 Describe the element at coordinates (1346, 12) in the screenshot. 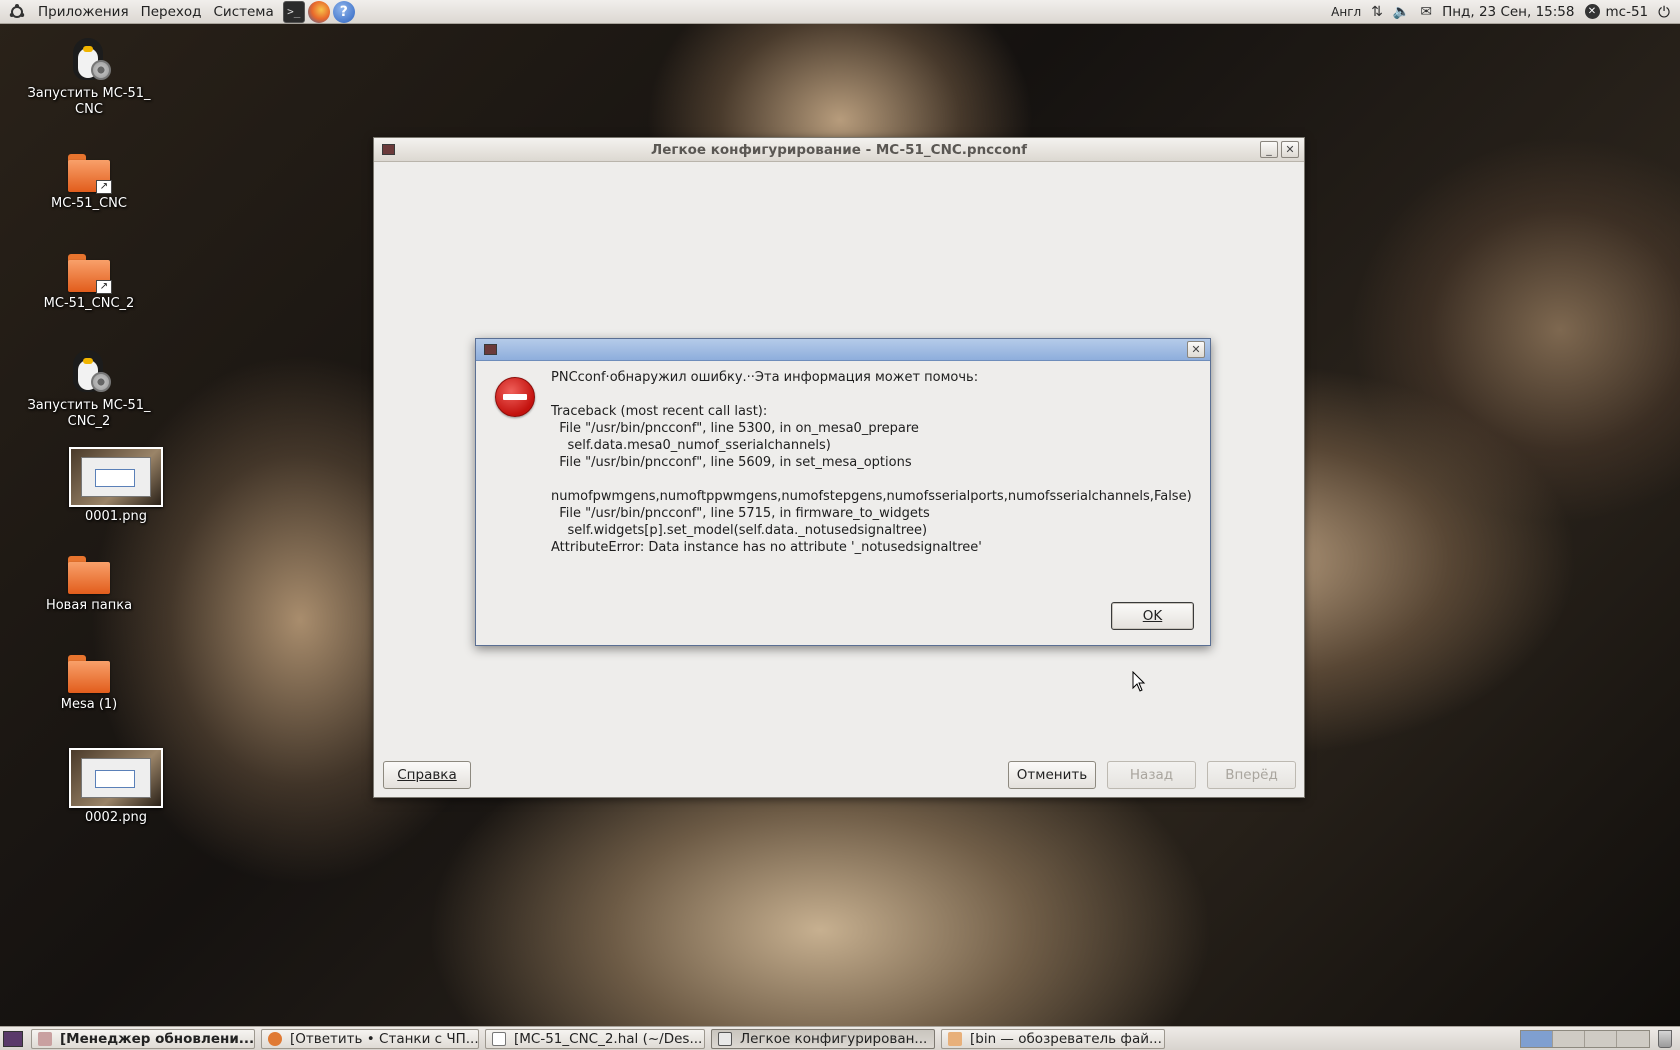

I see `keyboard-layout-indicator: Англ` at that location.